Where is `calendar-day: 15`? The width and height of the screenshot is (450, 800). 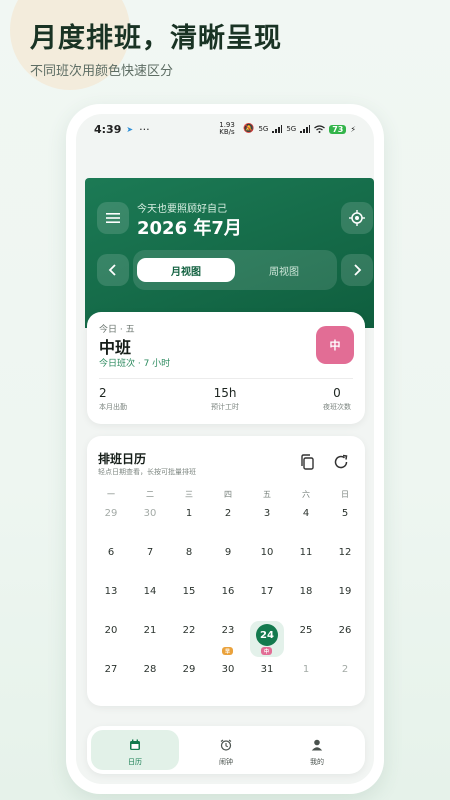 calendar-day: 15 is located at coordinates (189, 592).